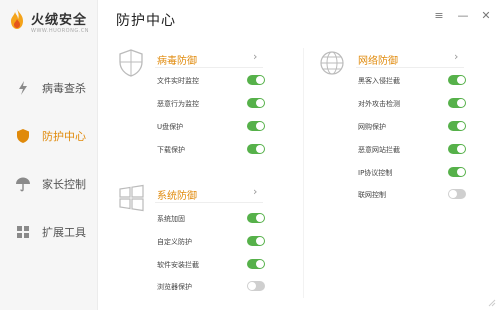  What do you see at coordinates (212, 128) in the screenshot?
I see `toggle-row: U盘保护` at bounding box center [212, 128].